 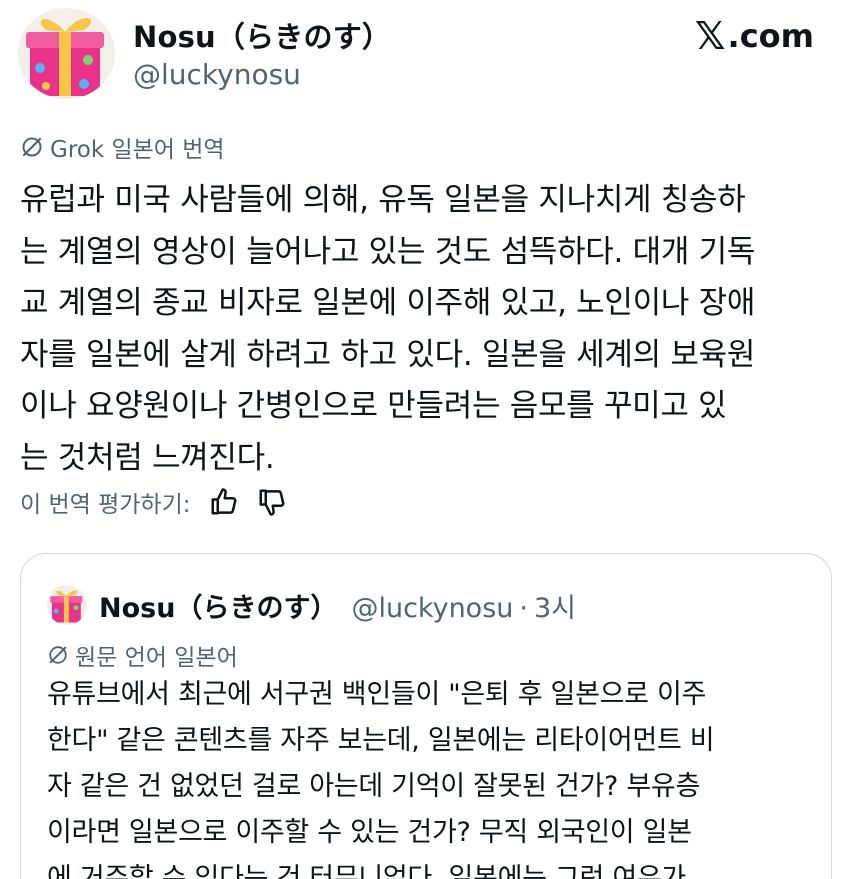 What do you see at coordinates (373, 786) in the screenshot?
I see `quoted-text-line: 자 같은 건 없었던 걸로 아는데 기억이 잘못된 건가? 부유층` at bounding box center [373, 786].